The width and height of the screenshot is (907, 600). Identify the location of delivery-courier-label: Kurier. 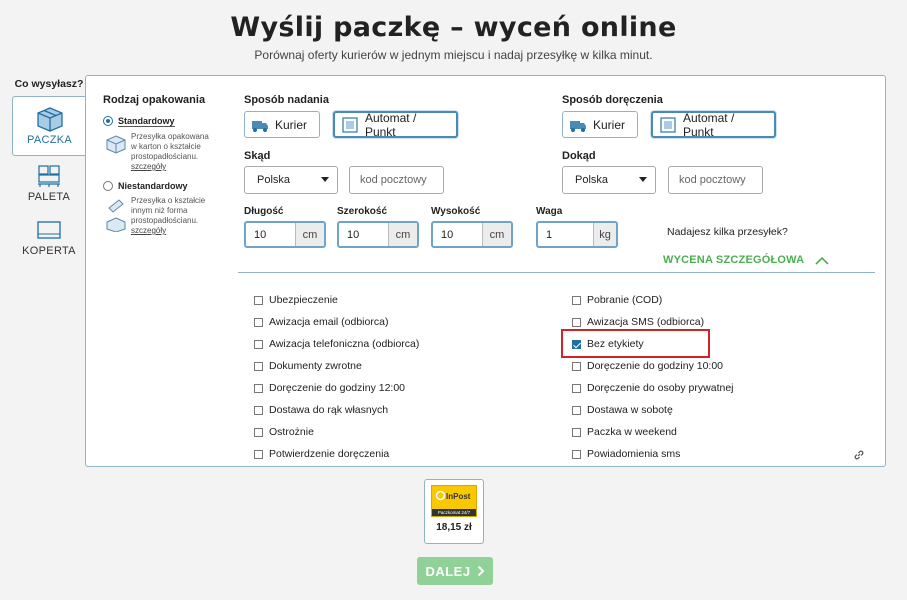
(609, 124).